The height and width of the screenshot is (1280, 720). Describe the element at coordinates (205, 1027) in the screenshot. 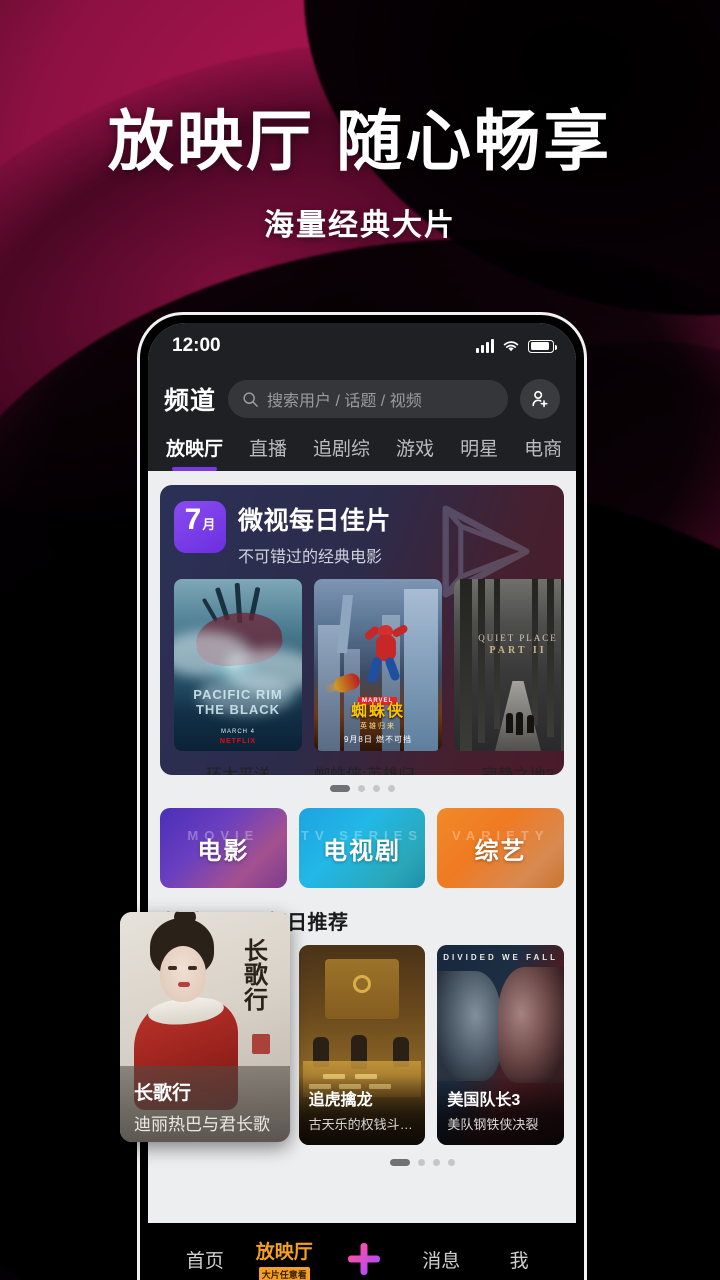

I see `featured-card-changgexing: 长歌行 长歌行 迪丽热巴与君长歌` at that location.